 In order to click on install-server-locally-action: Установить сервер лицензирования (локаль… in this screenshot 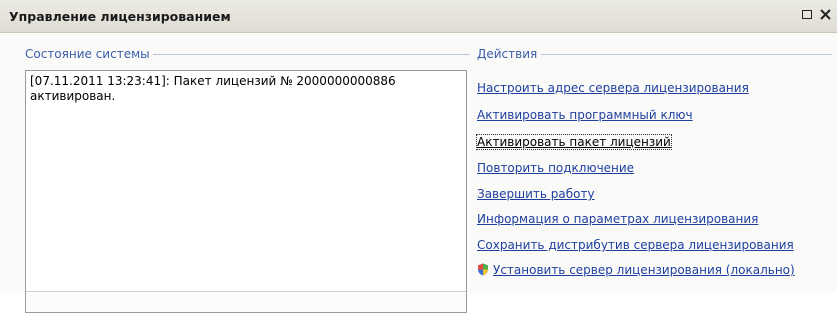, I will do `click(636, 270)`.